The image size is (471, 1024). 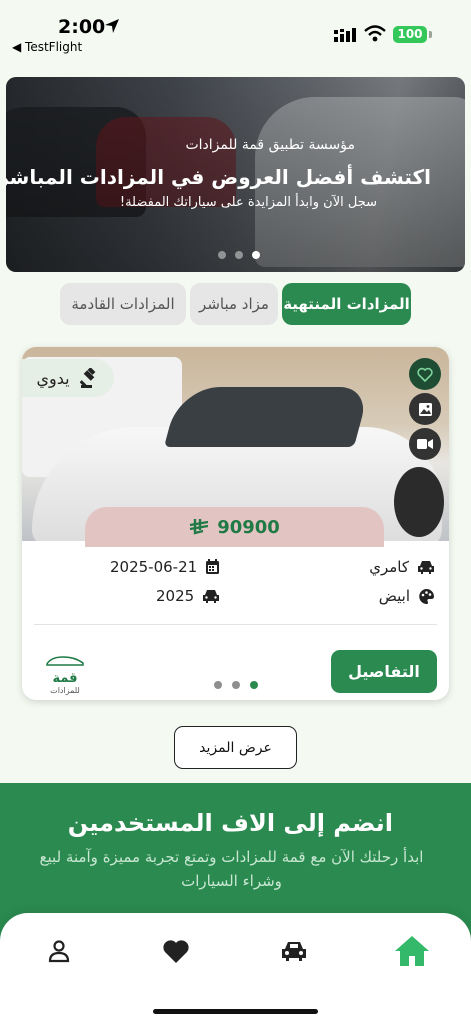 What do you see at coordinates (248, 527) in the screenshot?
I see `price-value: 90900` at bounding box center [248, 527].